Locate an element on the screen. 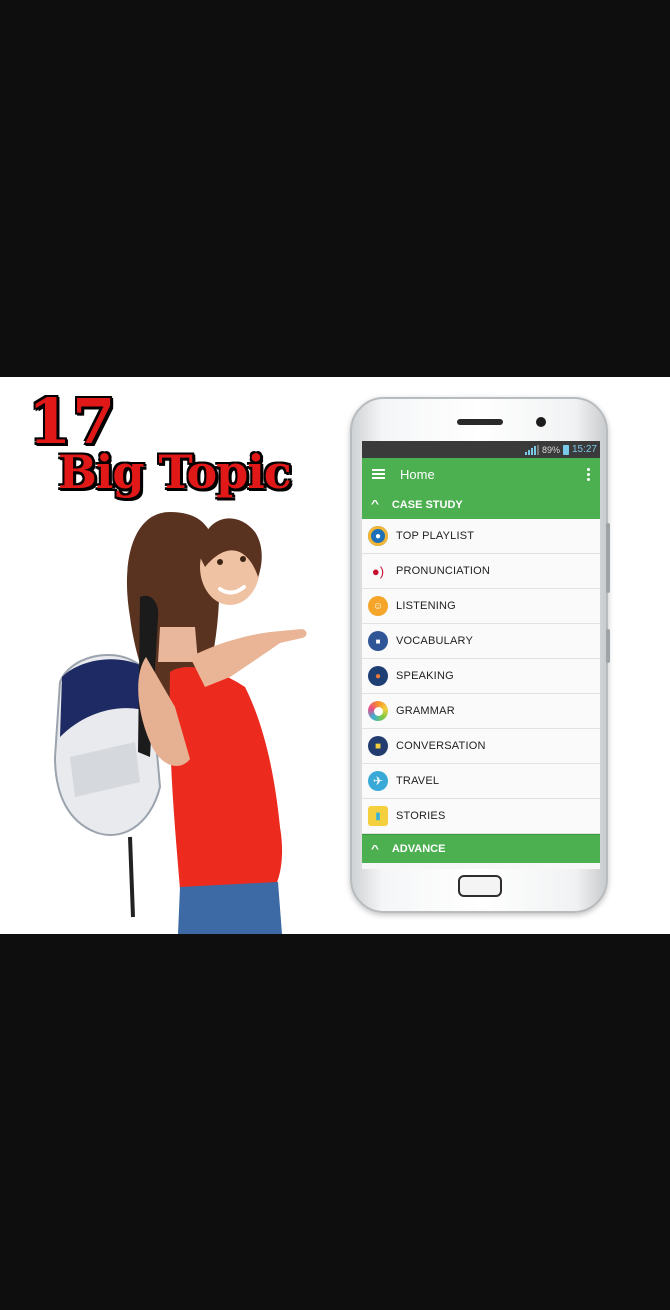 The image size is (670, 1310). status-time: 15:27 is located at coordinates (584, 449).